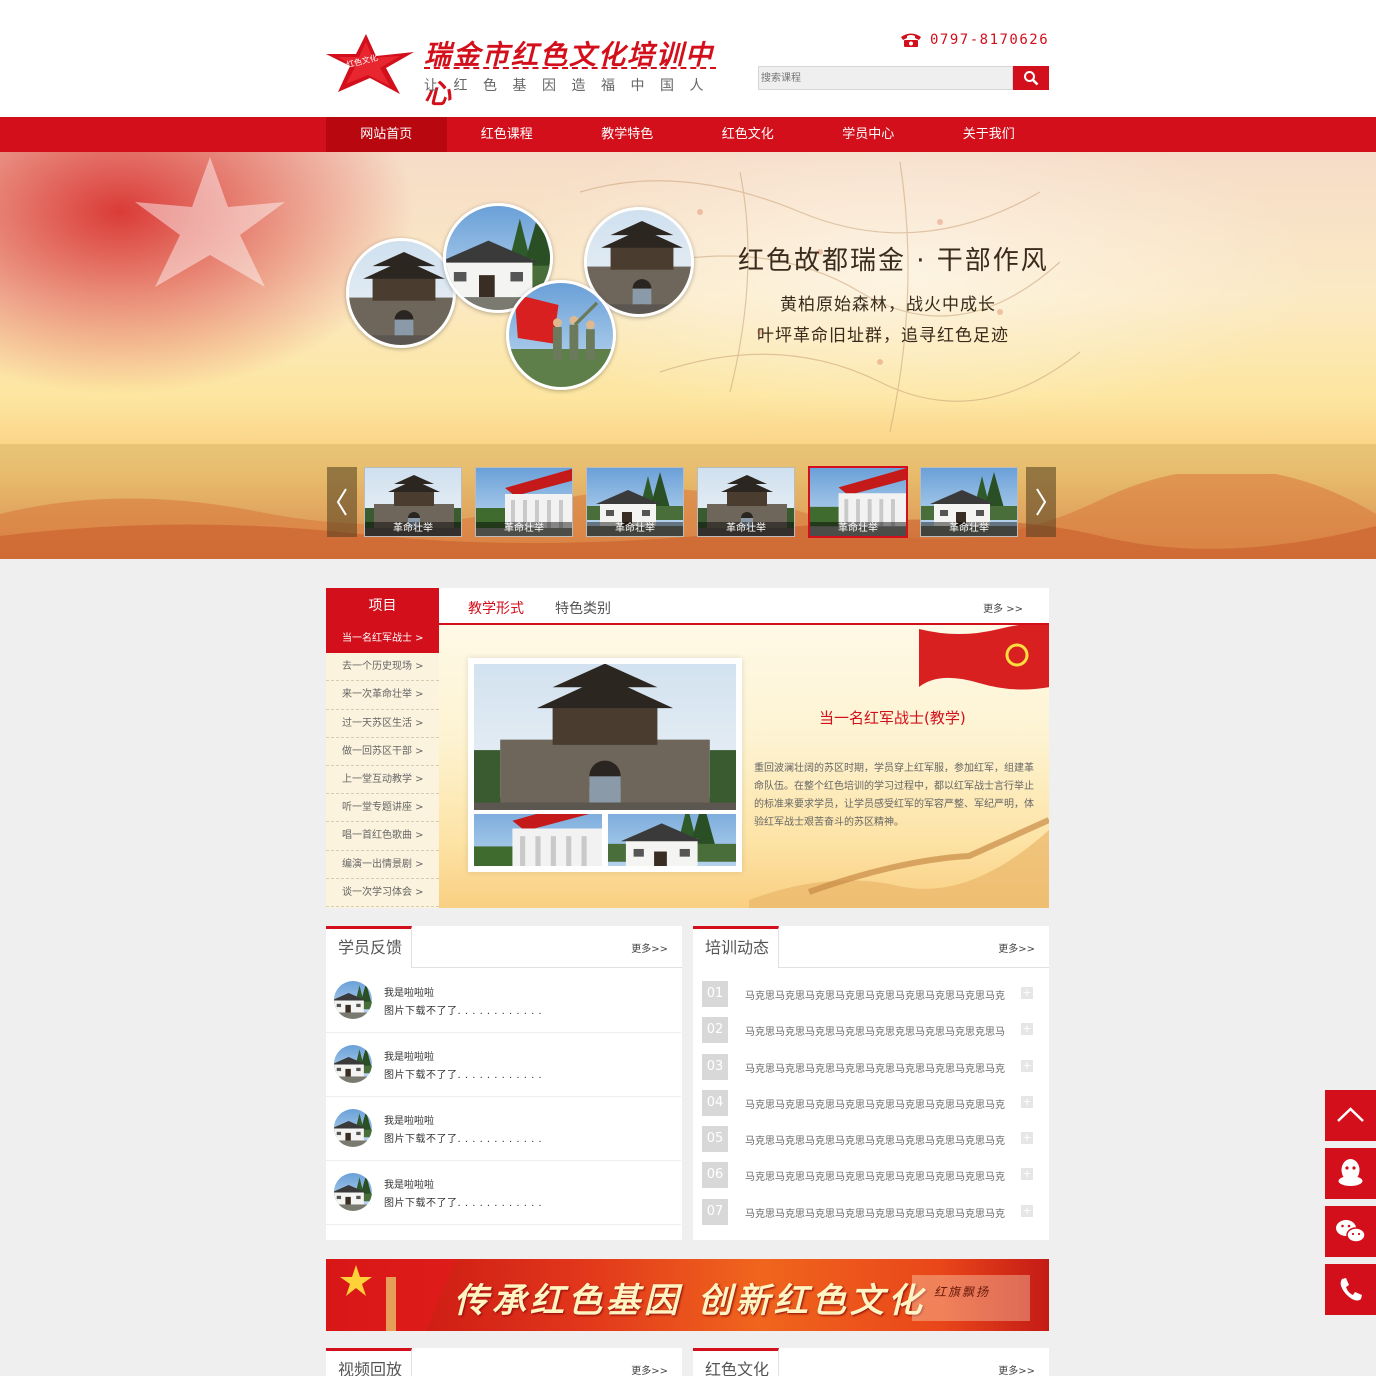  What do you see at coordinates (1350, 1115) in the screenshot?
I see `back-to-top-button` at bounding box center [1350, 1115].